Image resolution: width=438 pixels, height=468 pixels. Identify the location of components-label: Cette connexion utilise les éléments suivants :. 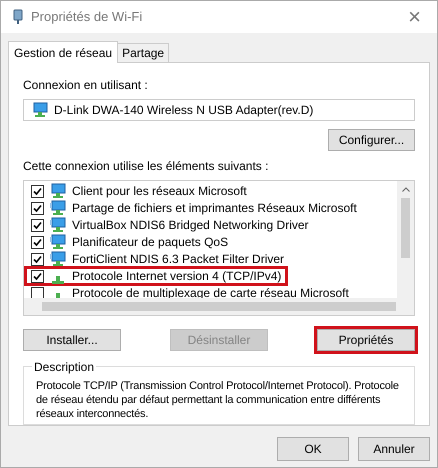
(146, 166).